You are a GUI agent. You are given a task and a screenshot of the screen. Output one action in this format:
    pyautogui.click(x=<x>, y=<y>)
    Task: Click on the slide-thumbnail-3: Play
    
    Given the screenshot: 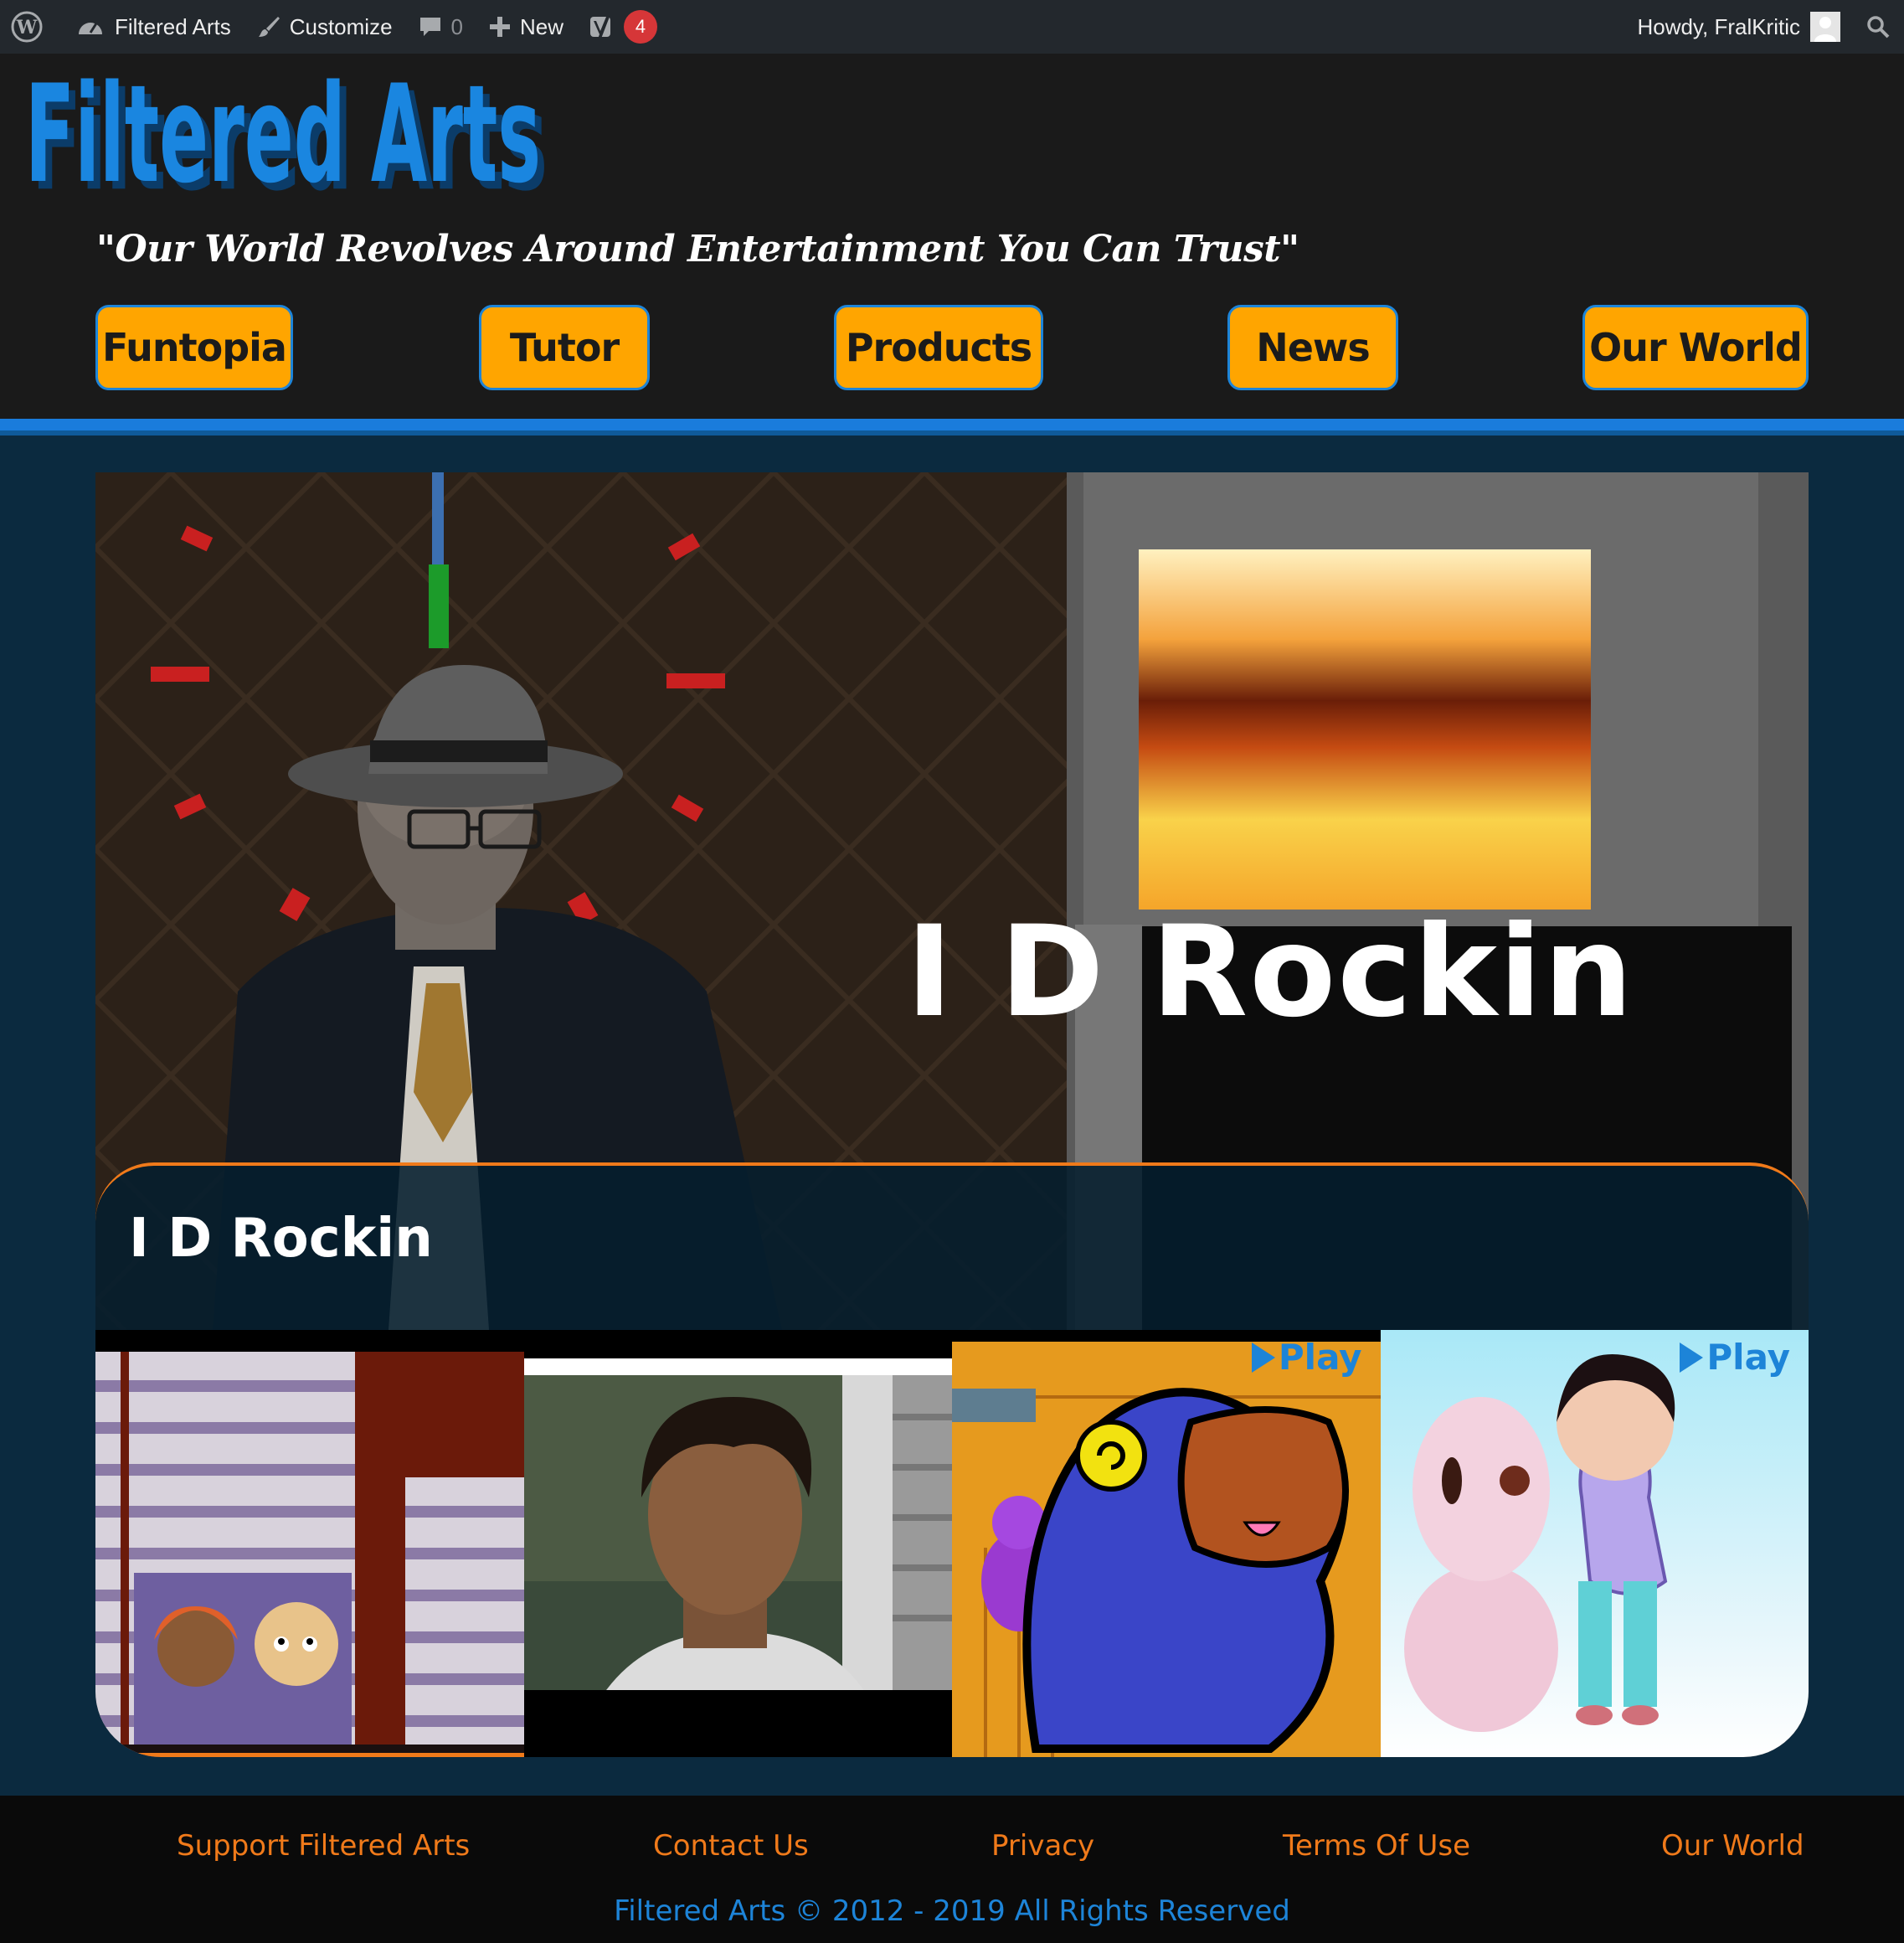 What is the action you would take?
    pyautogui.click(x=1166, y=1543)
    